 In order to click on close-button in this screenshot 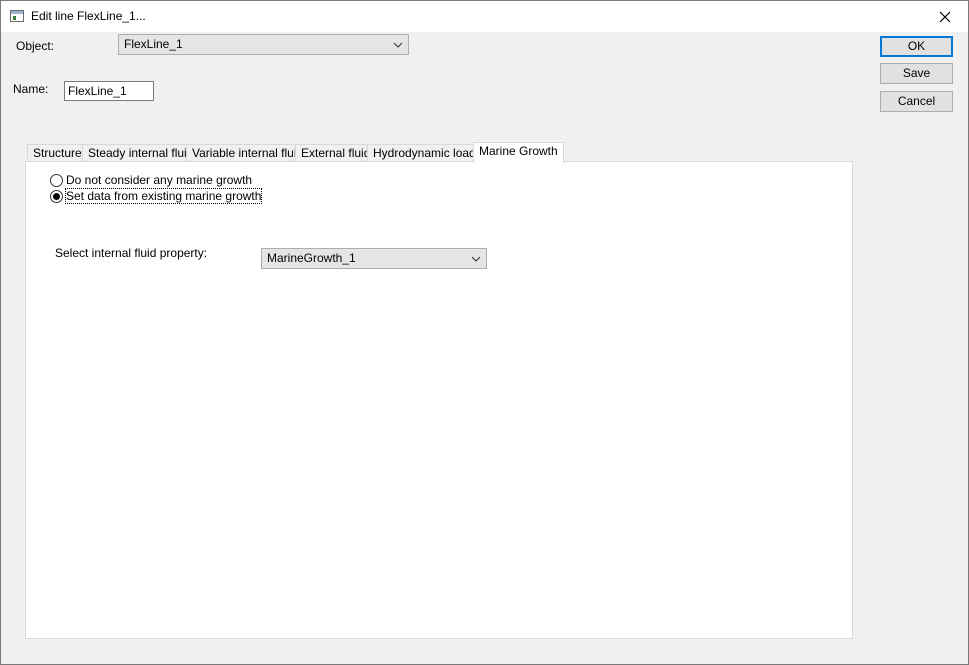, I will do `click(945, 16)`.